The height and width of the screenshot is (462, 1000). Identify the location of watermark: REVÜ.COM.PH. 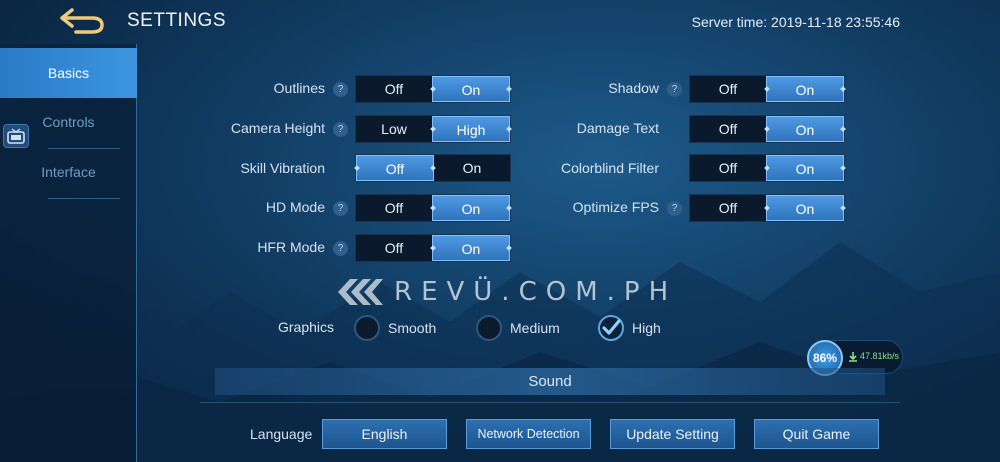
(506, 292).